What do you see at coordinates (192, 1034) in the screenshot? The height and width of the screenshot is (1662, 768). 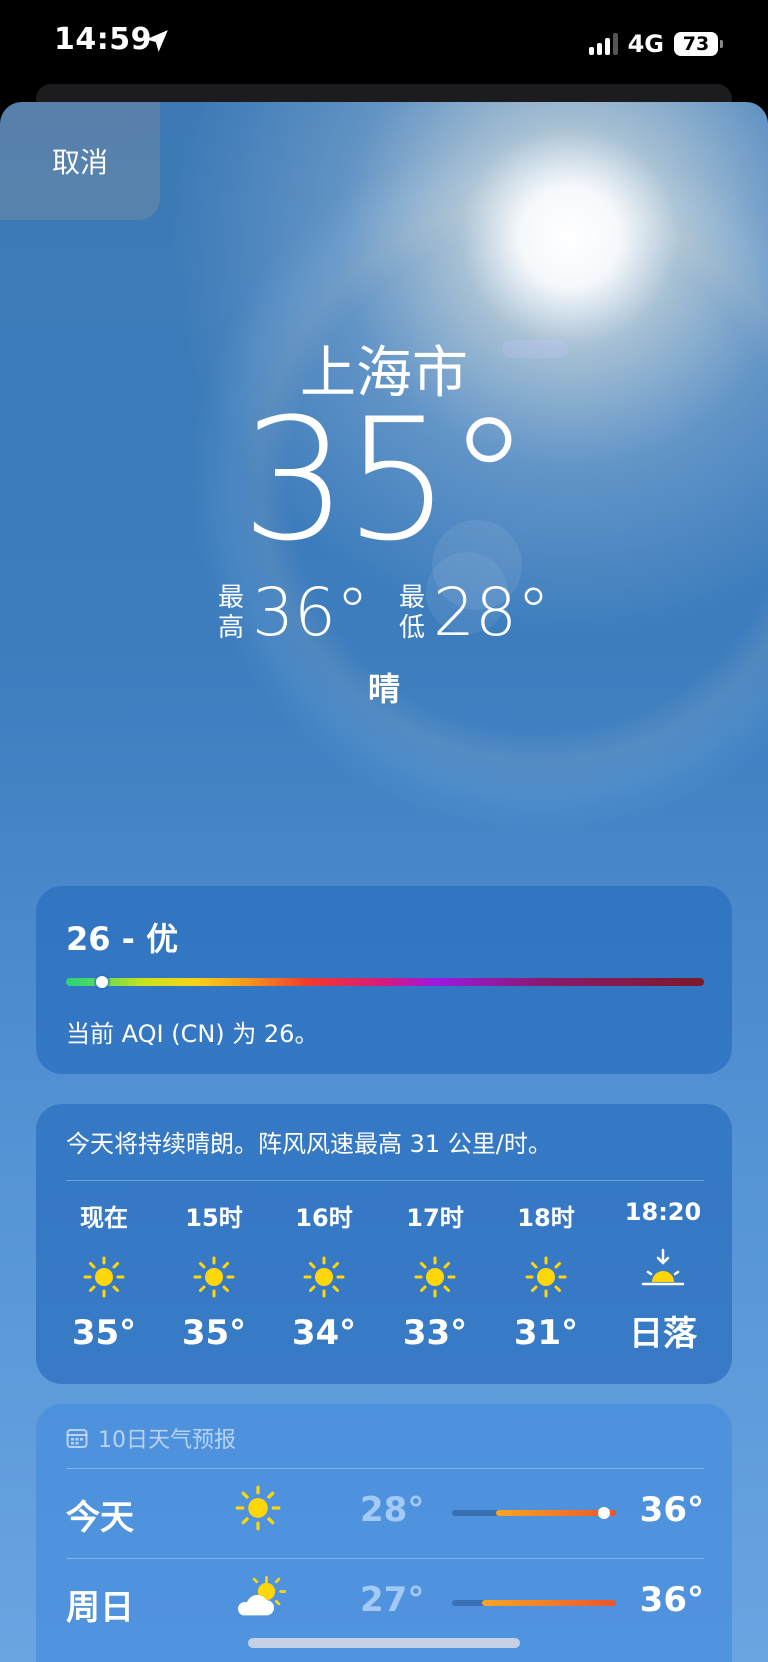 I see `aqi-description: 当前 AQI (CN) 为 26。` at bounding box center [192, 1034].